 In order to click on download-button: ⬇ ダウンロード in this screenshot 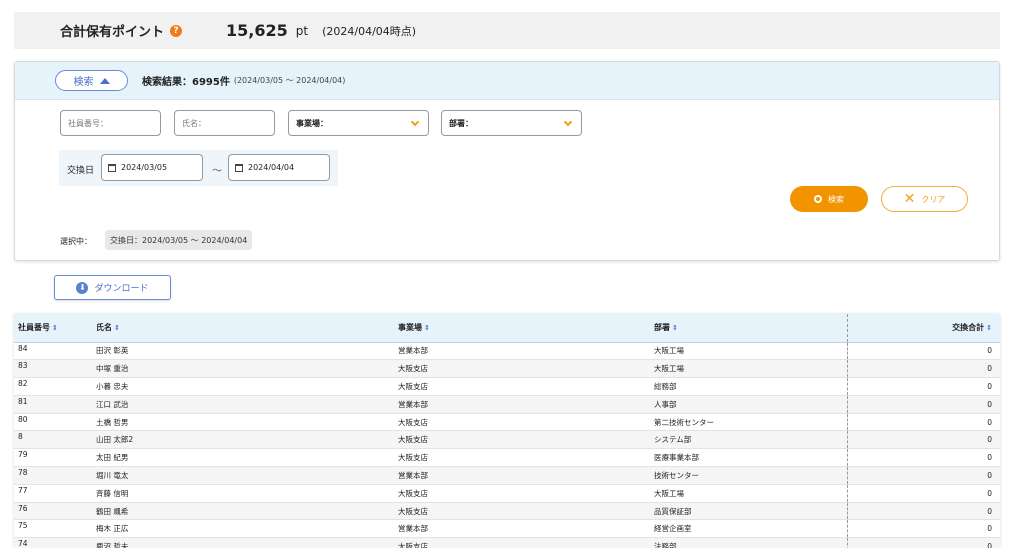, I will do `click(112, 287)`.